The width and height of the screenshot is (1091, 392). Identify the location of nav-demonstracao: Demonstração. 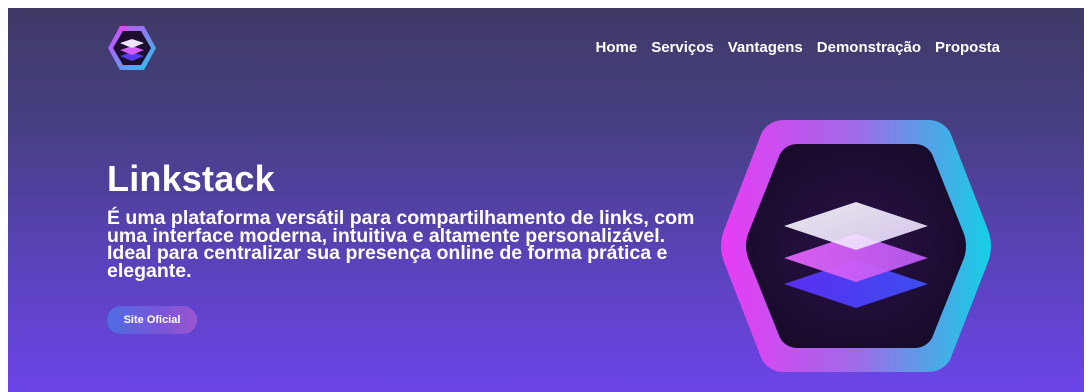
(869, 47).